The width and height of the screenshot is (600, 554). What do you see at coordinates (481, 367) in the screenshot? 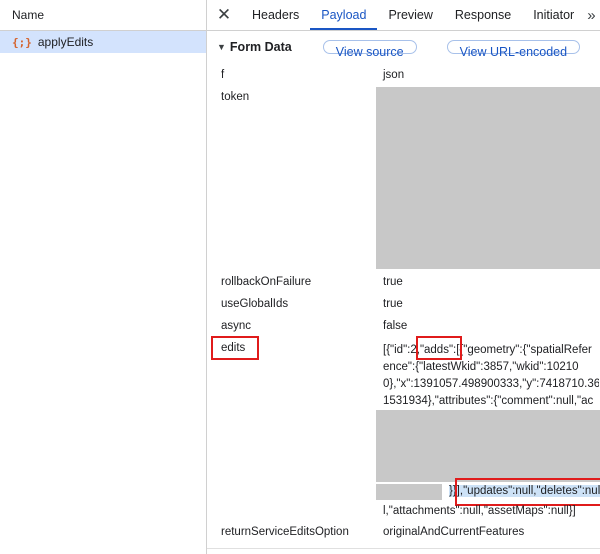
I see `edits-line-2: ence":{"latestWkid":3857,"wkid":10210` at bounding box center [481, 367].